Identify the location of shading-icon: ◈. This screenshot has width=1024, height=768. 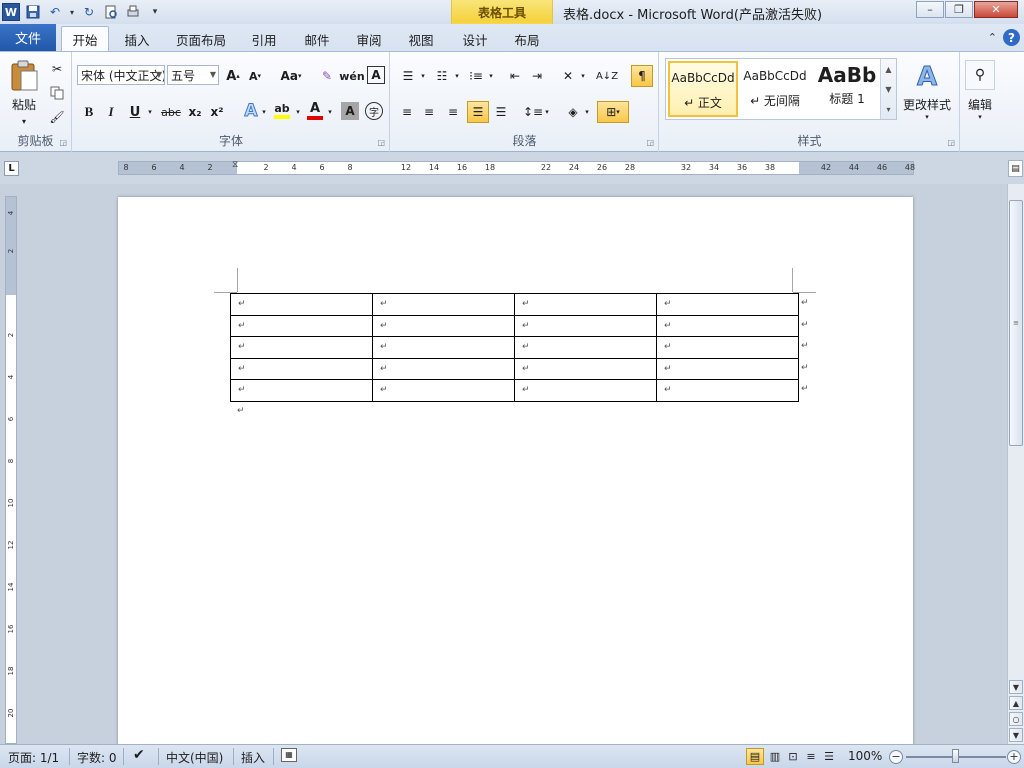
(573, 112).